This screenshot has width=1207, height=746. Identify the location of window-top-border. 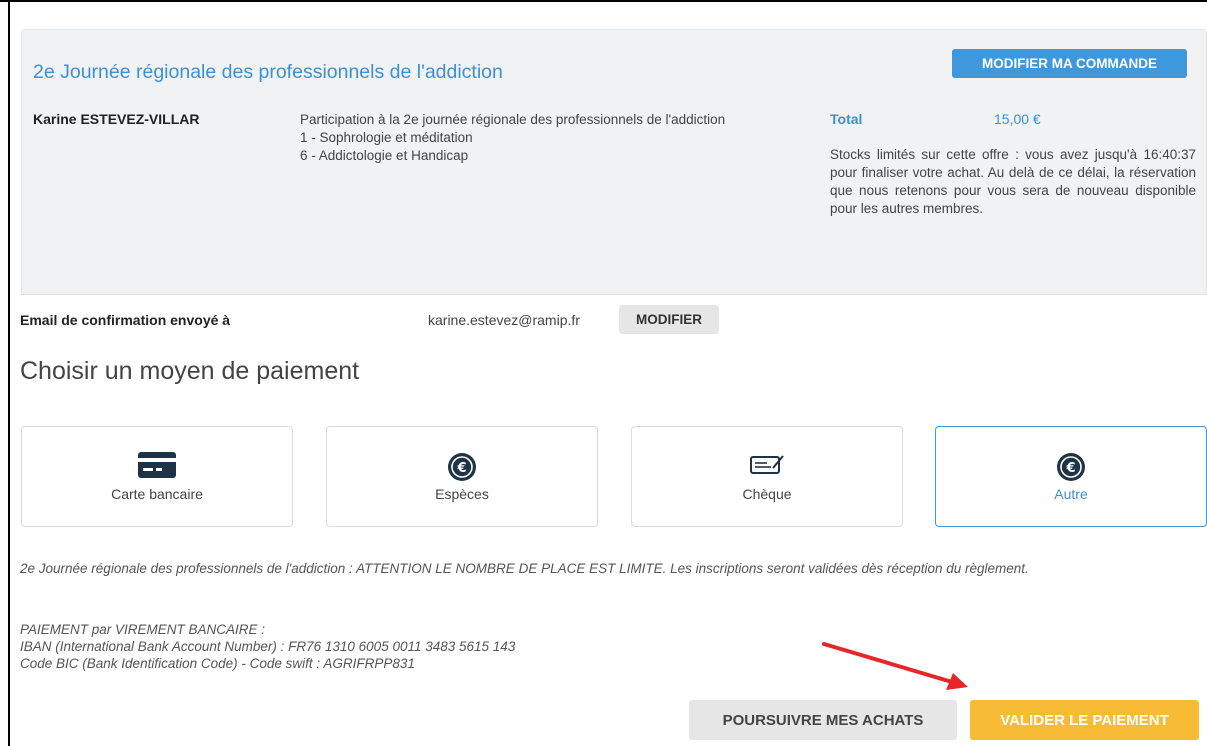
(603, 1).